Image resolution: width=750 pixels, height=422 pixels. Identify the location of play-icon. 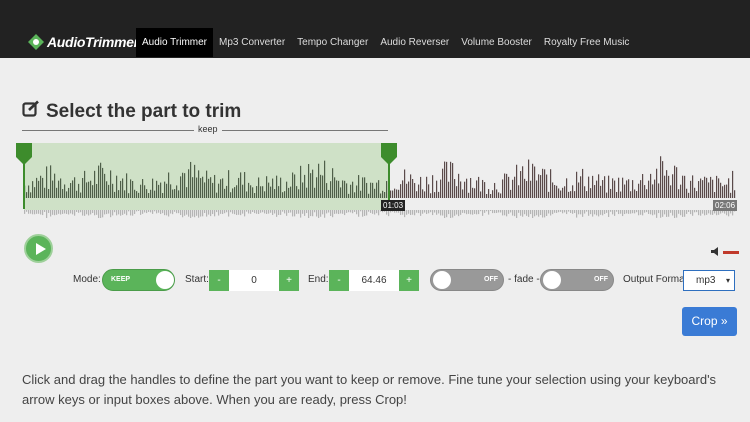
(41, 249).